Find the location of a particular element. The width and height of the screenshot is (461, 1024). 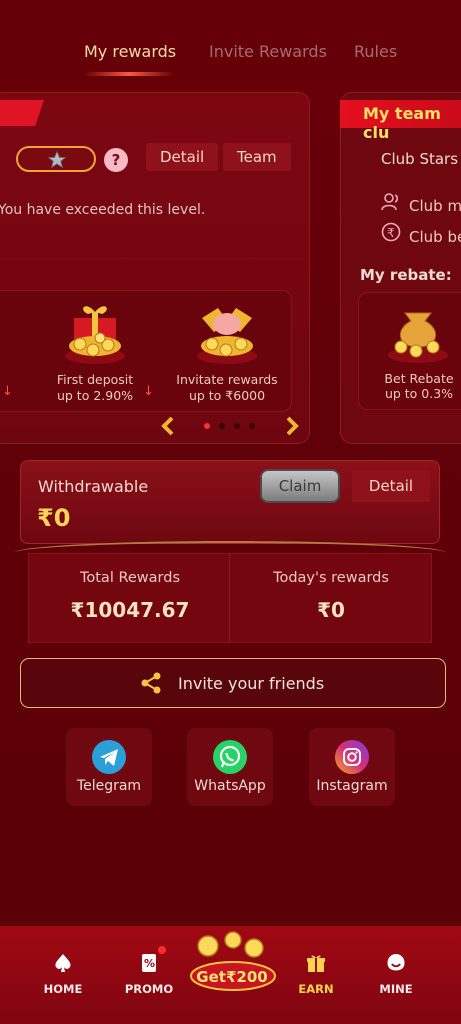

bet-rebate-label: Bet Rebate is located at coordinates (419, 378).